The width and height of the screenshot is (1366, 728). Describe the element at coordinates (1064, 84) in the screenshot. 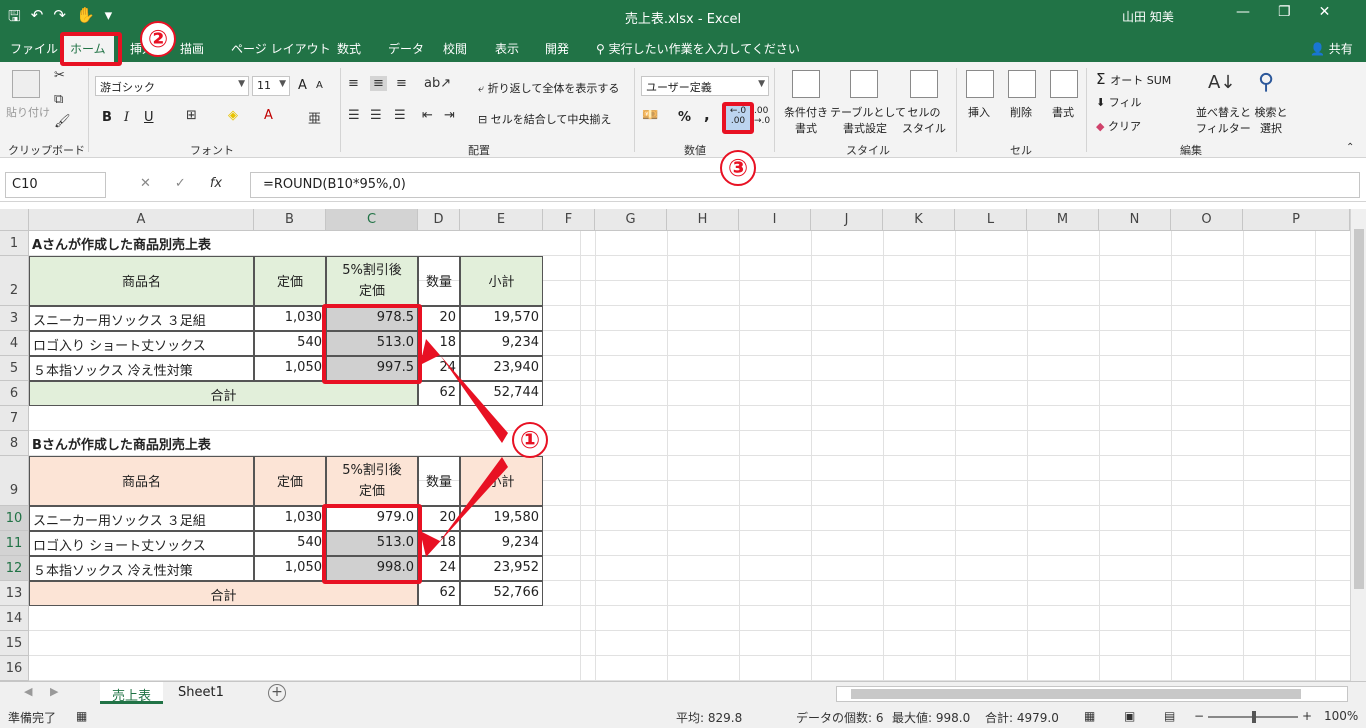

I see `format-cells-icon` at that location.